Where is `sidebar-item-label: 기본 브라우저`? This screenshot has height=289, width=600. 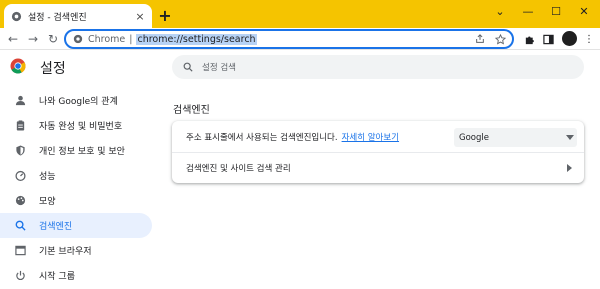
sidebar-item-label: 기본 브라우저 is located at coordinates (65, 252).